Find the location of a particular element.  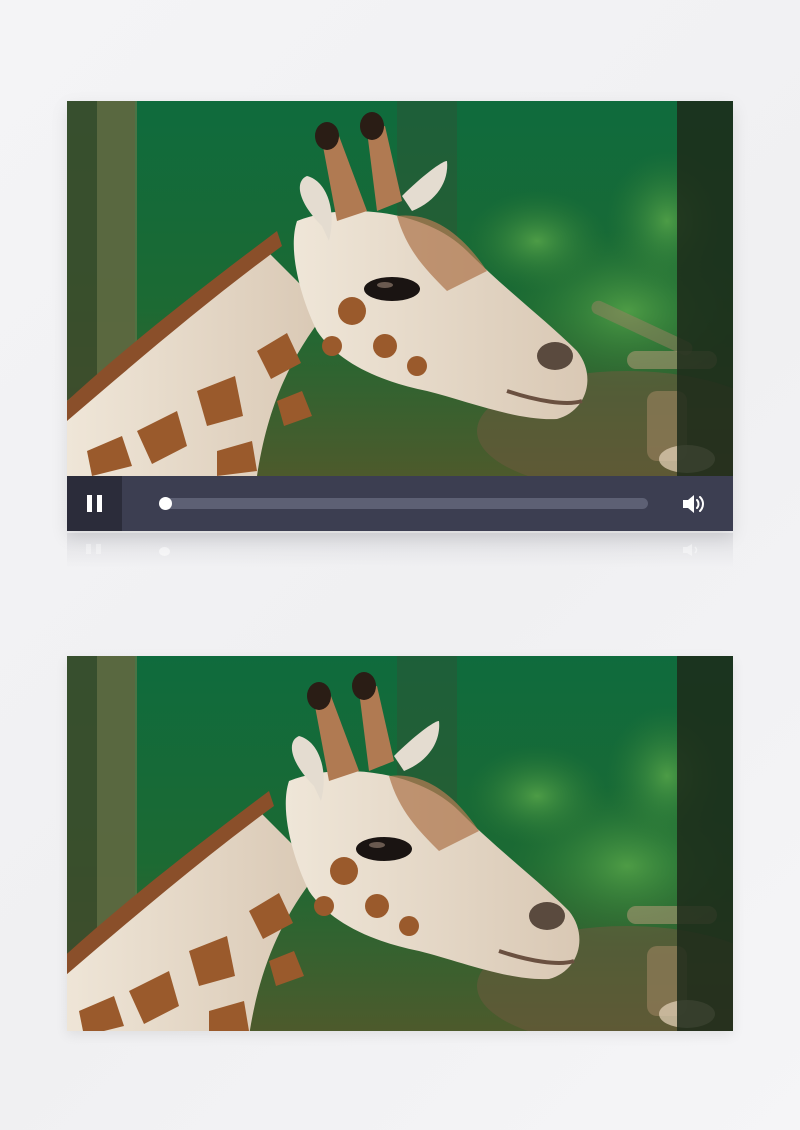

control-bar-reflection is located at coordinates (400, 550).